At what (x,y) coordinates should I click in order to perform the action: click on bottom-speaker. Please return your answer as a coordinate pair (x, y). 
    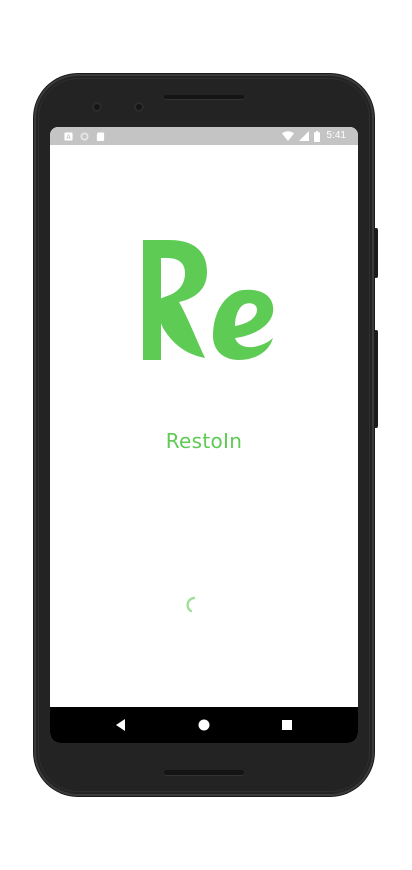
    Looking at the image, I should click on (204, 772).